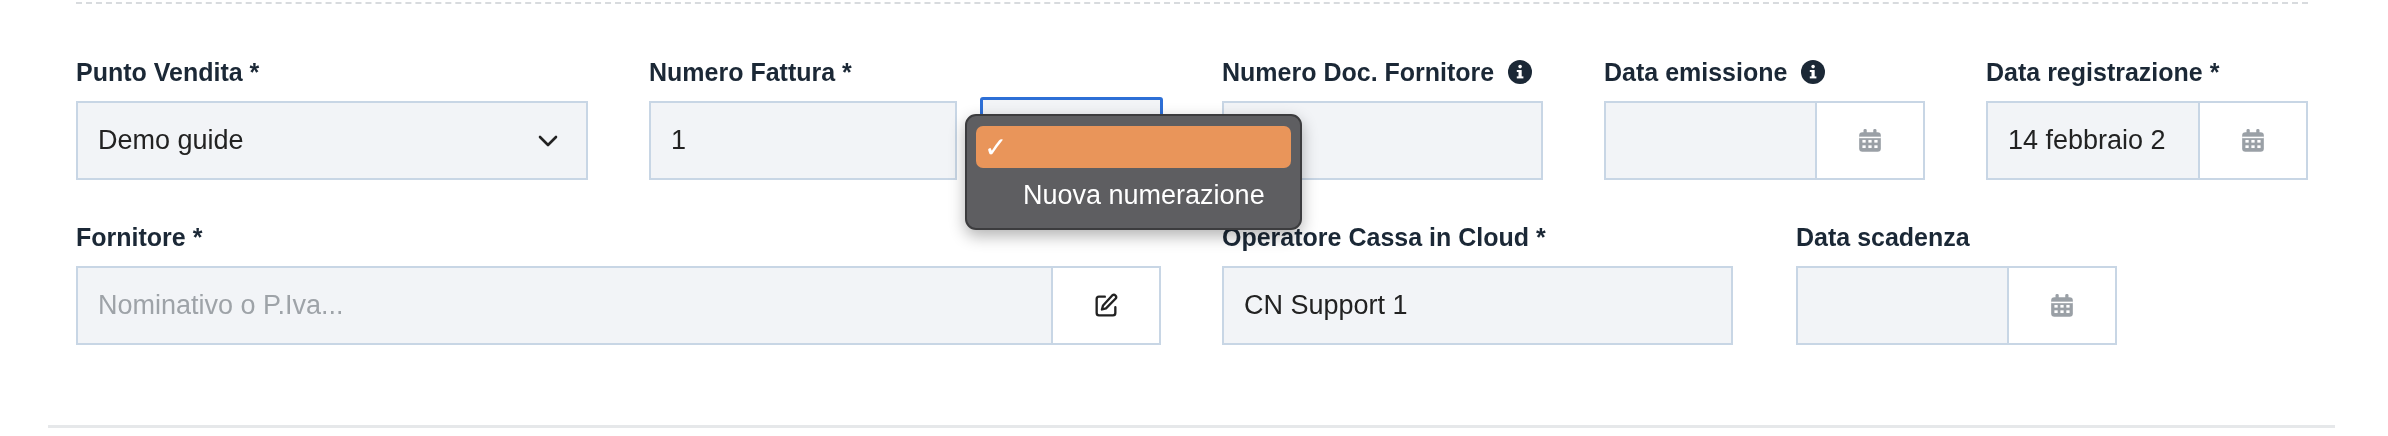 This screenshot has height=436, width=2388. I want to click on invoice-number-field: 1, so click(803, 140).